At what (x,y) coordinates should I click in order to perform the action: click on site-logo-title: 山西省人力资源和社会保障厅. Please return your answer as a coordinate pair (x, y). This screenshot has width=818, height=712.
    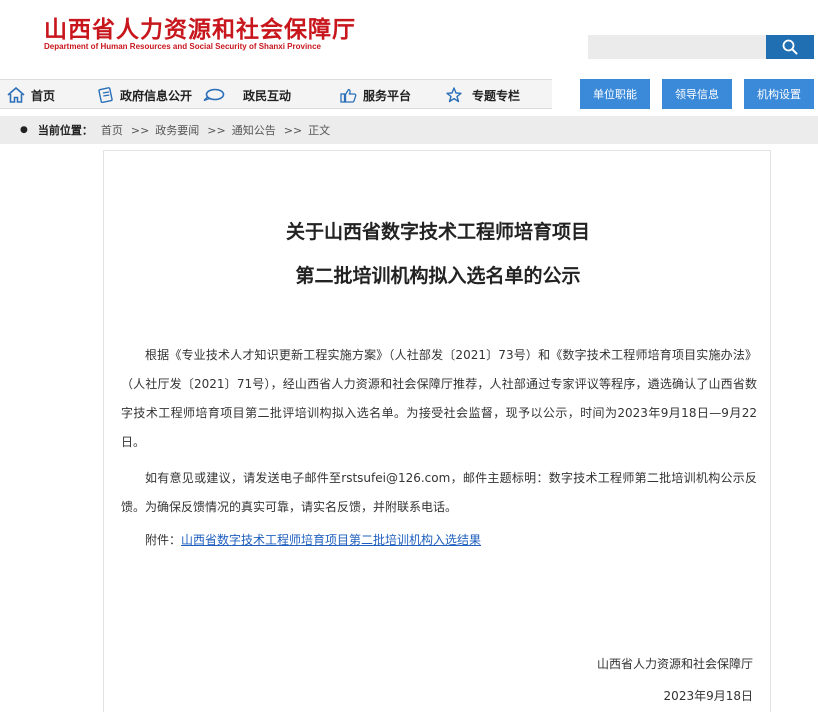
    Looking at the image, I should click on (200, 27).